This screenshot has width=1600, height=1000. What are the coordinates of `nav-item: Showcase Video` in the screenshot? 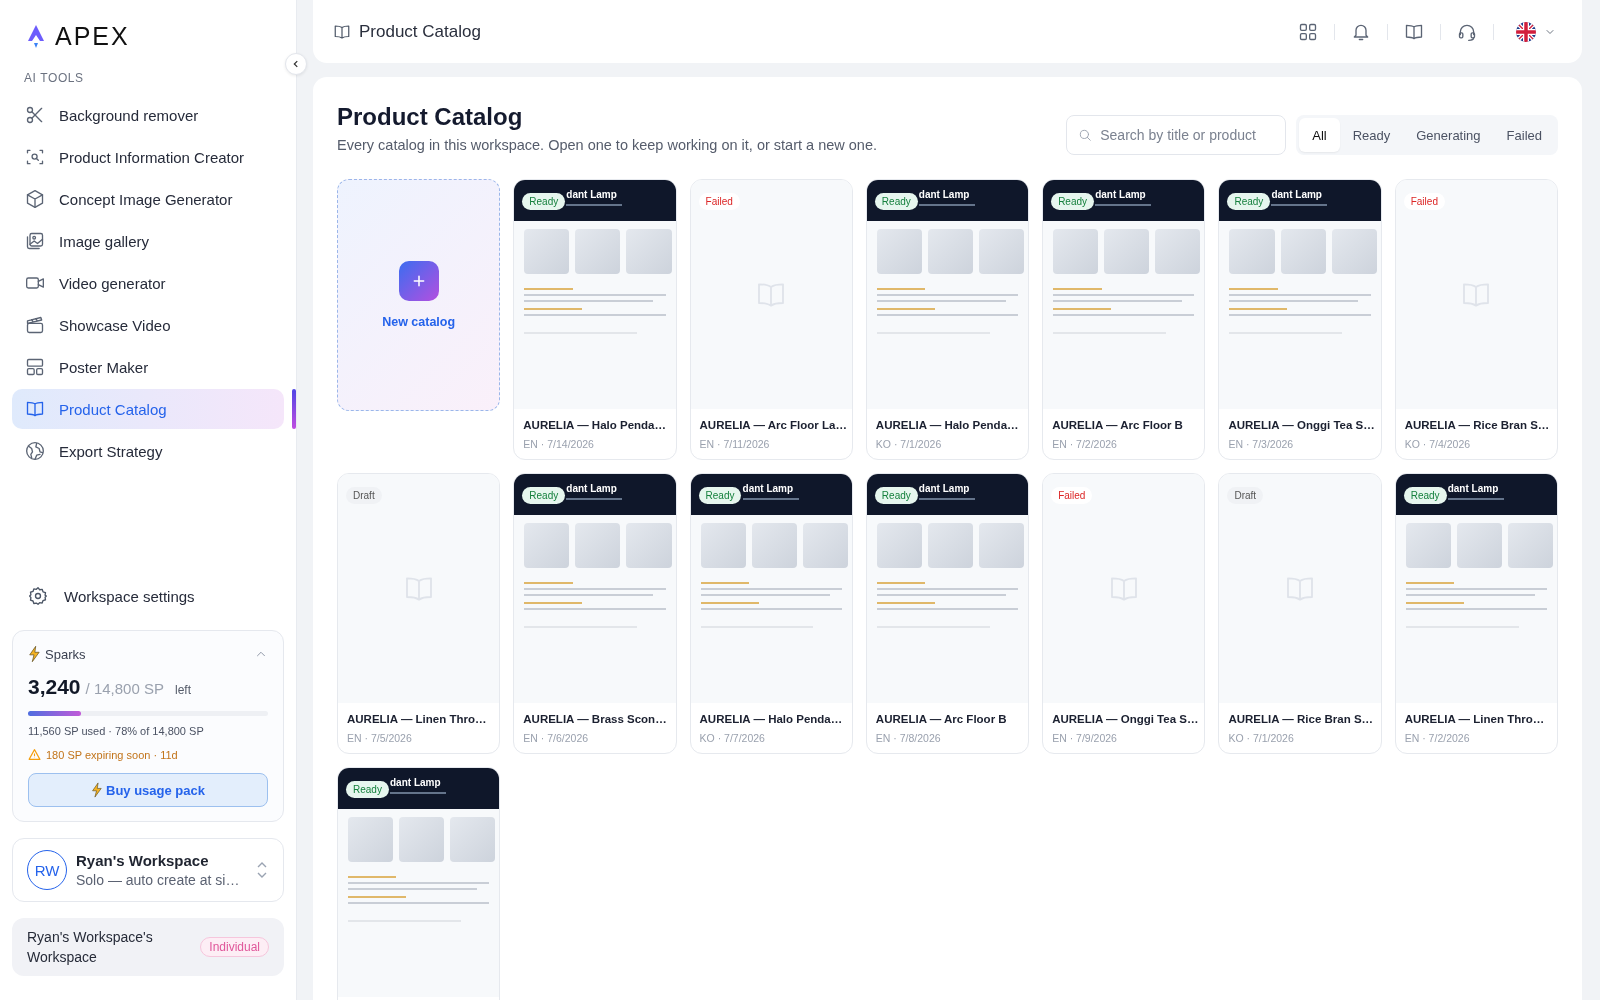 It's located at (148, 325).